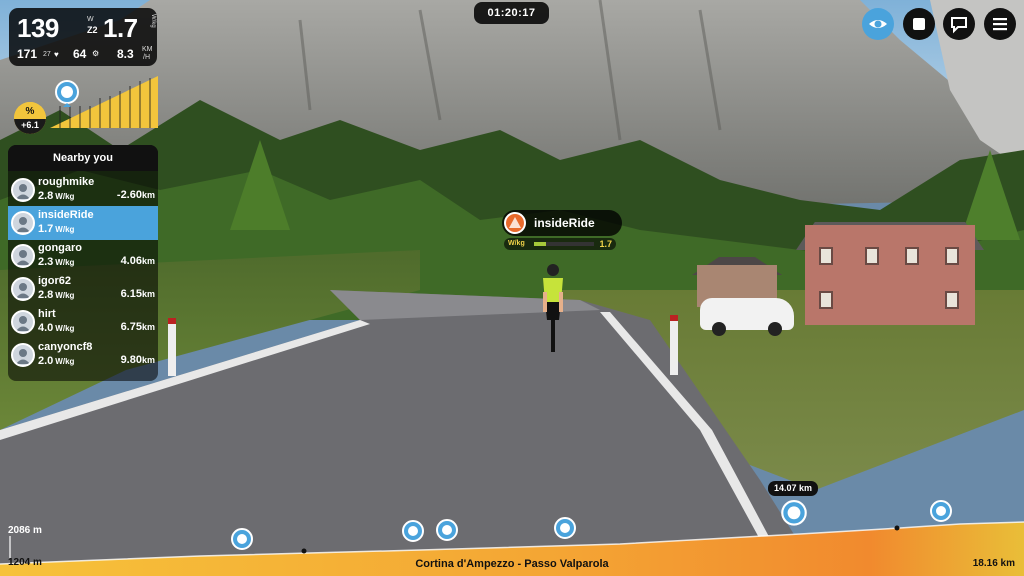 The image size is (1024, 576). What do you see at coordinates (67, 93) in the screenshot?
I see `rider-position-pin` at bounding box center [67, 93].